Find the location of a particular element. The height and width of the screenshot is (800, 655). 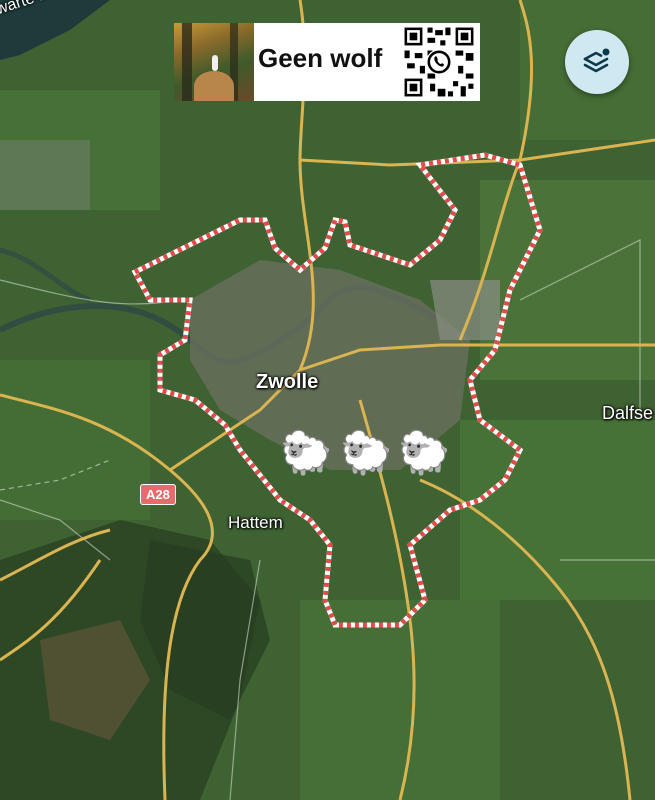

overlay-banner: Geen wolf is located at coordinates (327, 62).